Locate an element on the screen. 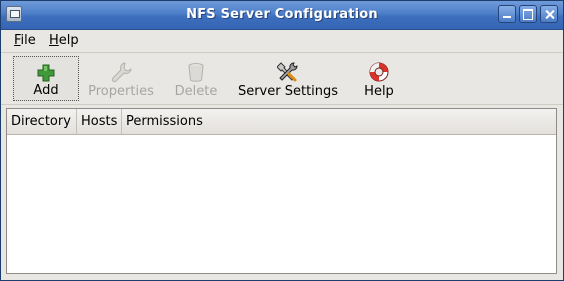 The height and width of the screenshot is (281, 564). tools-icon is located at coordinates (287, 72).